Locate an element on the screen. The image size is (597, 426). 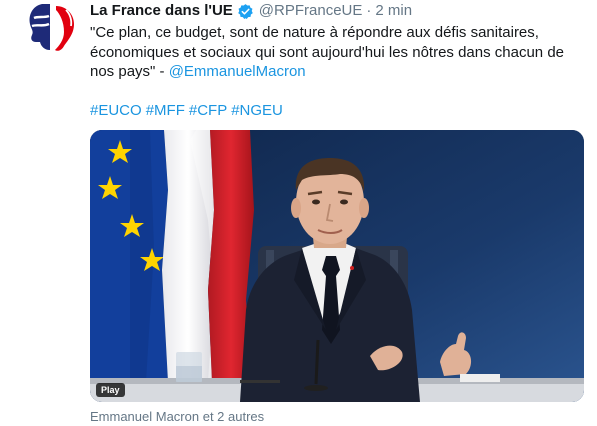
hashtag-mff: #MFF is located at coordinates (165, 110).